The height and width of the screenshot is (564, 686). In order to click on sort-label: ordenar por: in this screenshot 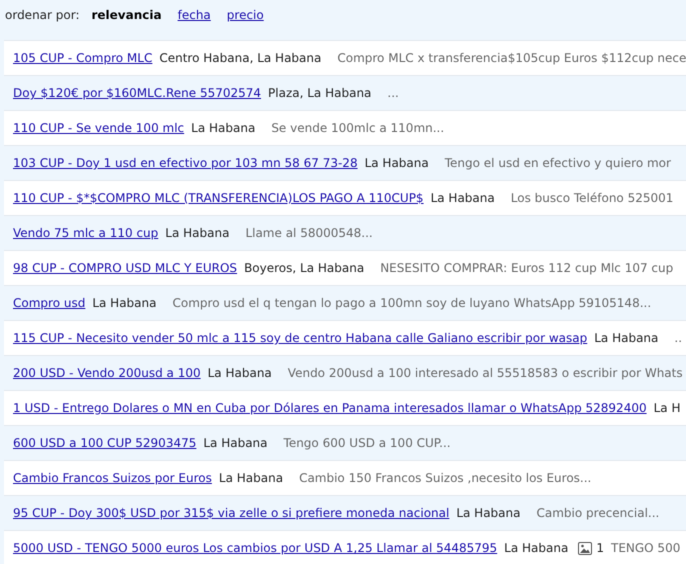, I will do `click(42, 15)`.